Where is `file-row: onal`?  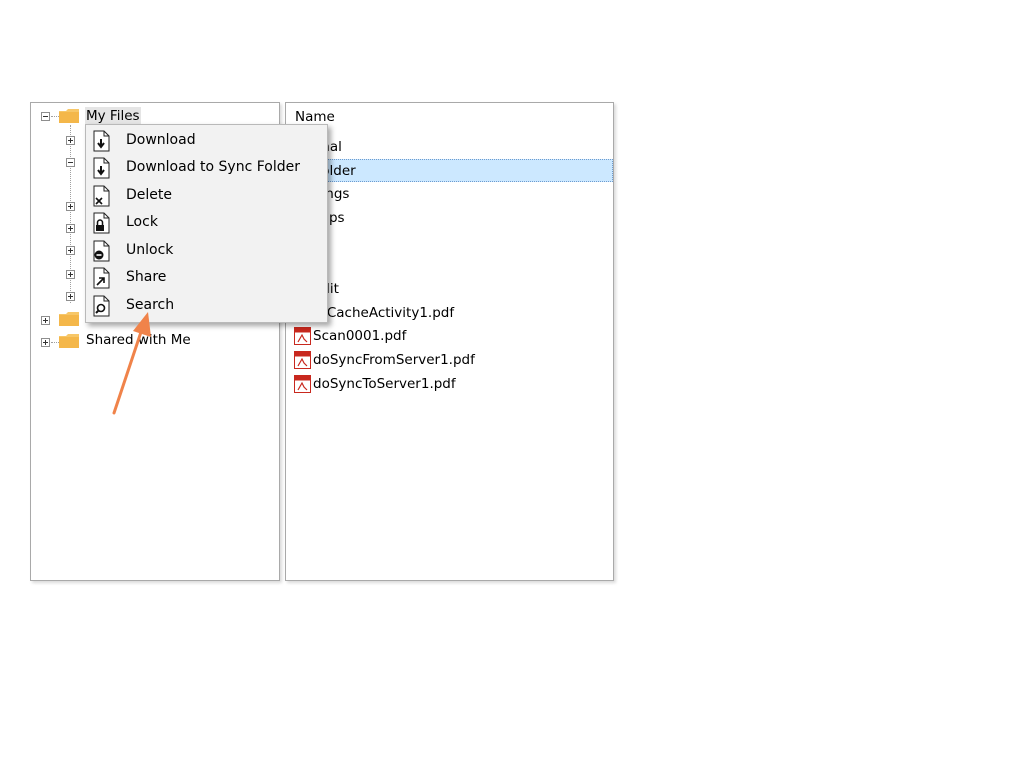
file-row: onal is located at coordinates (450, 147).